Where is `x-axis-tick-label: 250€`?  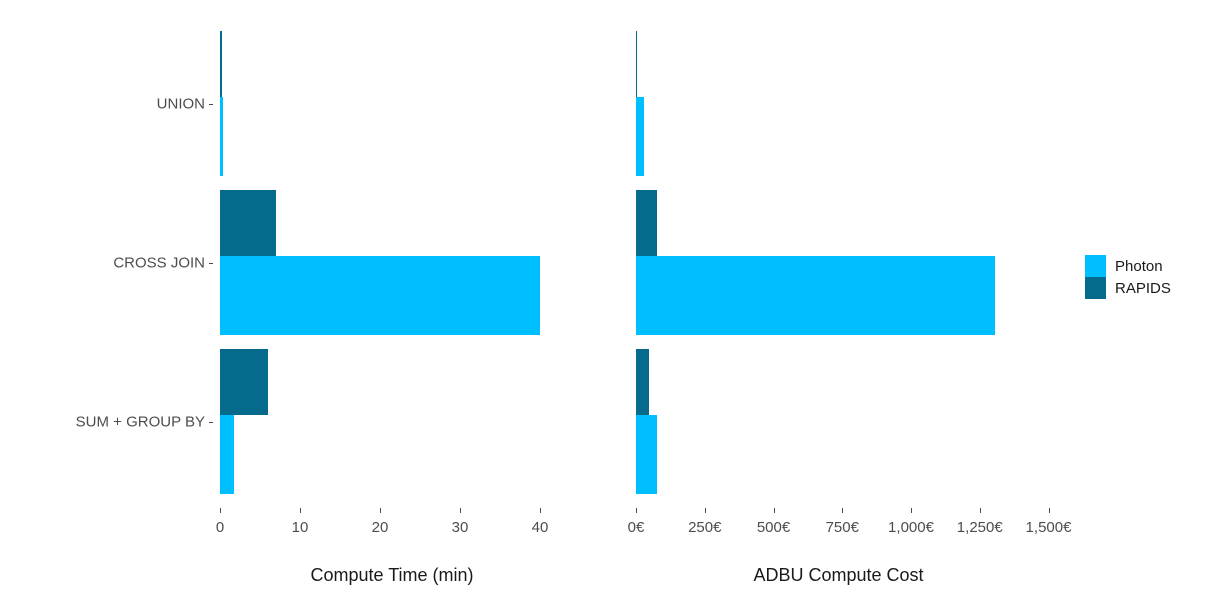
x-axis-tick-label: 250€ is located at coordinates (705, 527).